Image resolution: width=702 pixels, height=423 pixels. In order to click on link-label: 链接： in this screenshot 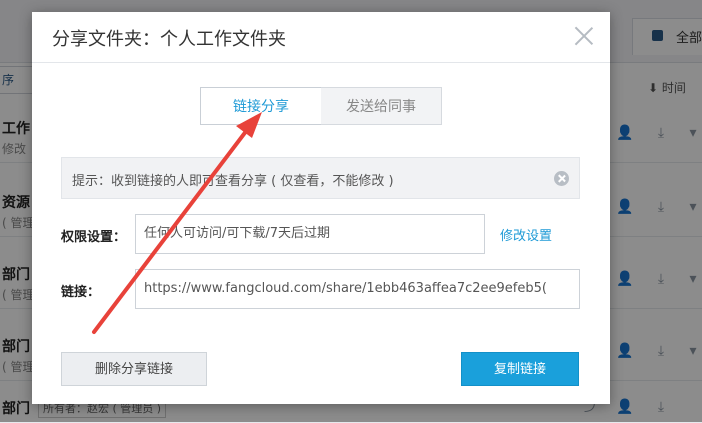, I will do `click(81, 292)`.